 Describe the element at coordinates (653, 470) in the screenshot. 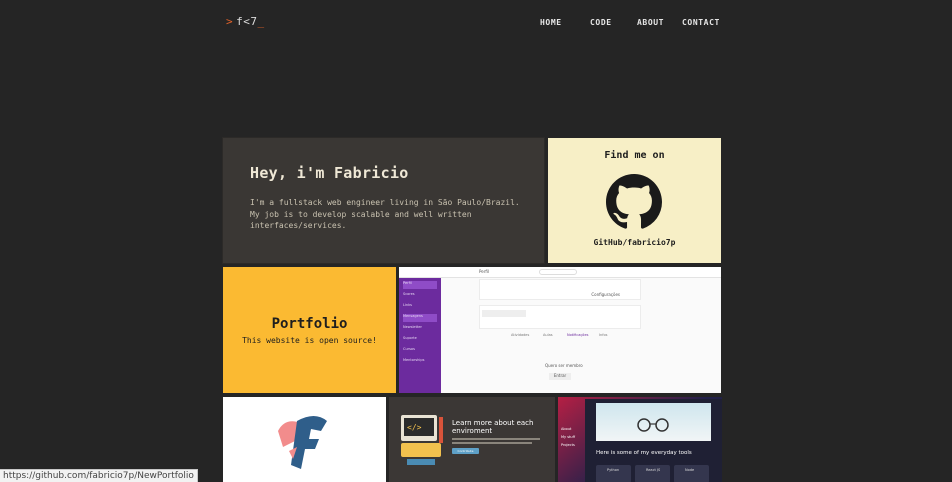

I see `tool-chip-label: React JS` at that location.